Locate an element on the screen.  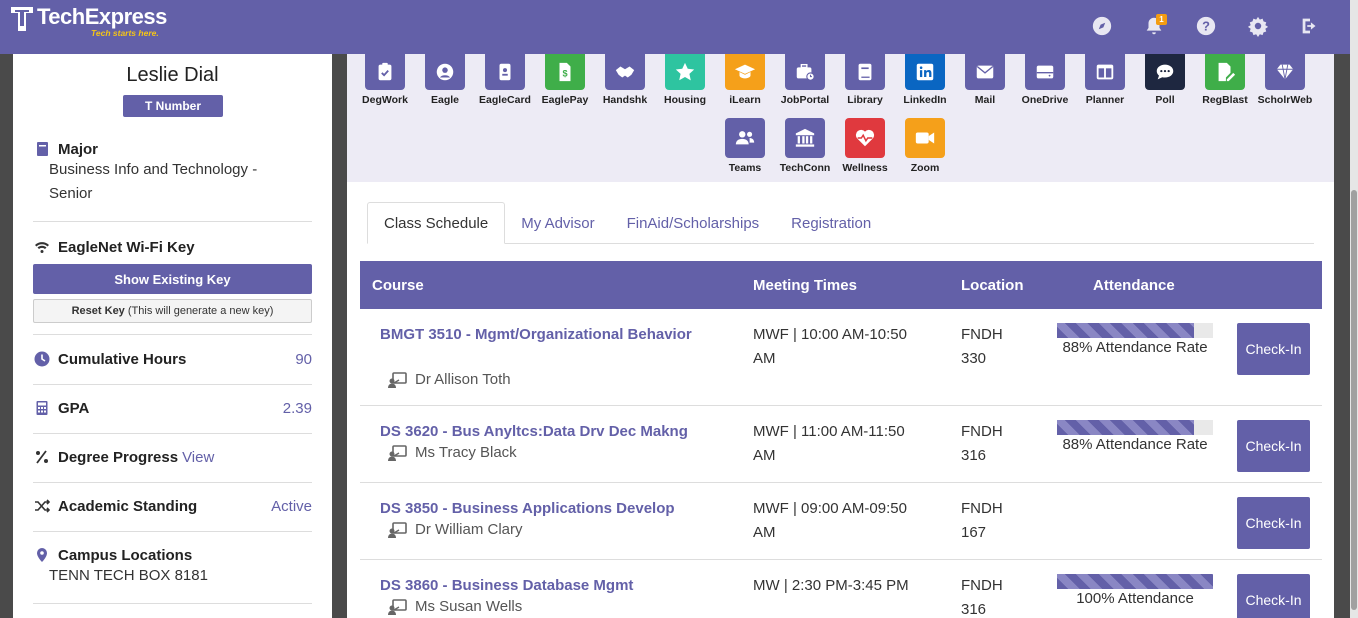
help-icon: ? is located at coordinates (1206, 26).